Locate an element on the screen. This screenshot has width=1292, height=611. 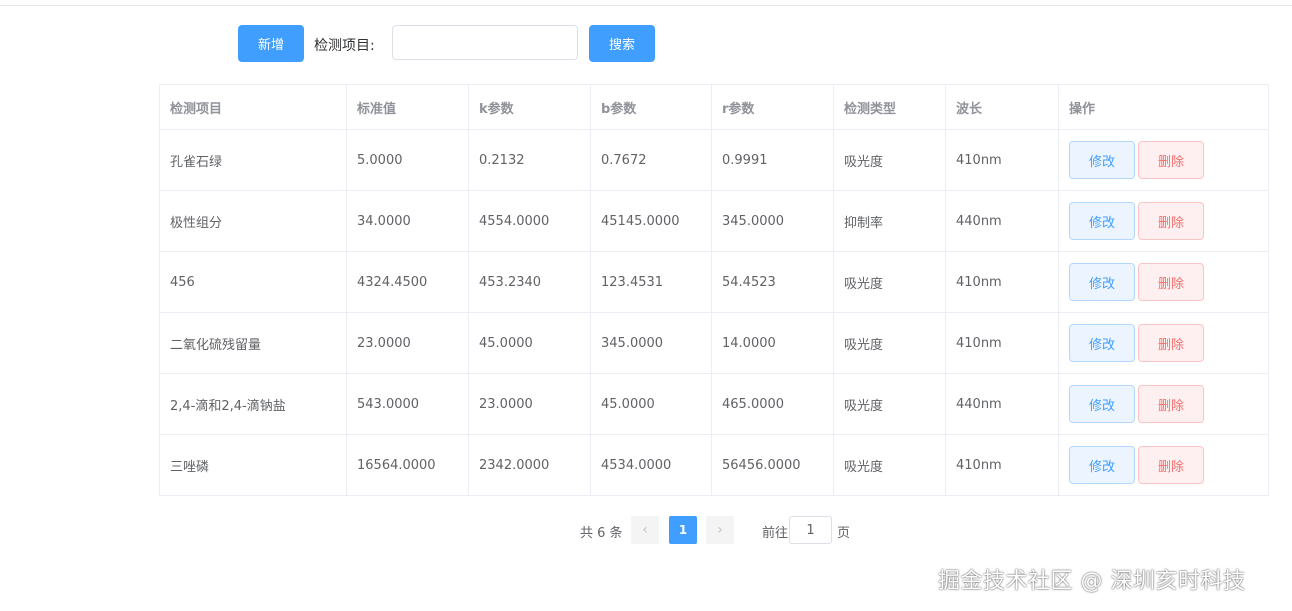
search-input is located at coordinates (485, 42).